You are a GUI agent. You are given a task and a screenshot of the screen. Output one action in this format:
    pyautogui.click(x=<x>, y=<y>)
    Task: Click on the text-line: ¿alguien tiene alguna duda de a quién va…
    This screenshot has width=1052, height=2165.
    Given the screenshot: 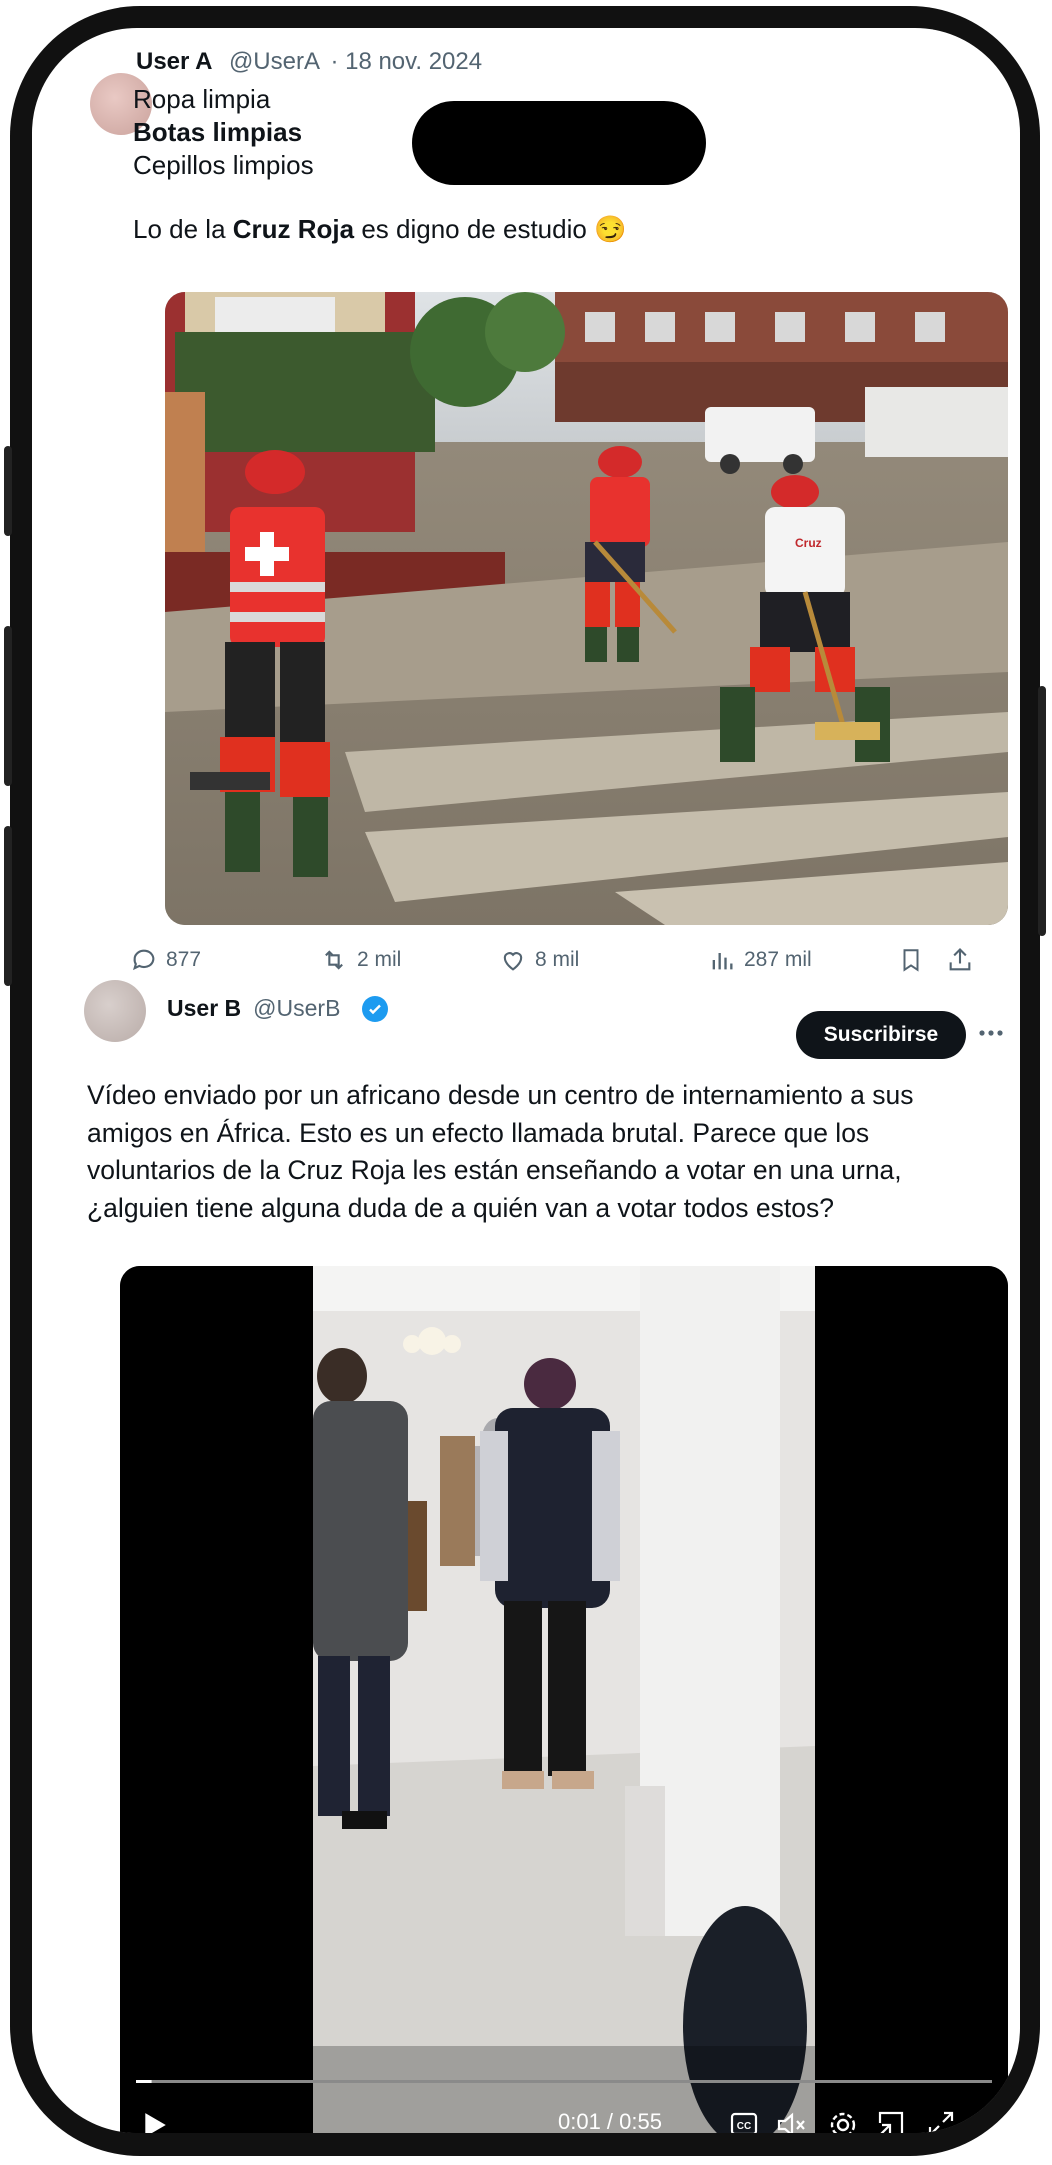 What is the action you would take?
    pyautogui.click(x=460, y=1207)
    